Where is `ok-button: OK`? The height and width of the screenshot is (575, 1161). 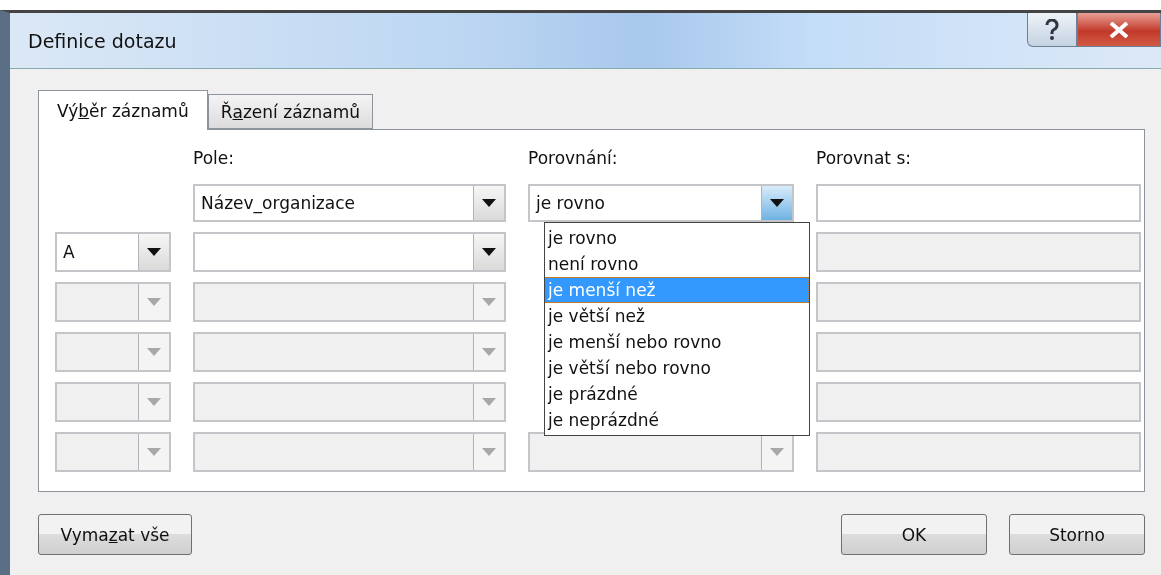 ok-button: OK is located at coordinates (914, 534).